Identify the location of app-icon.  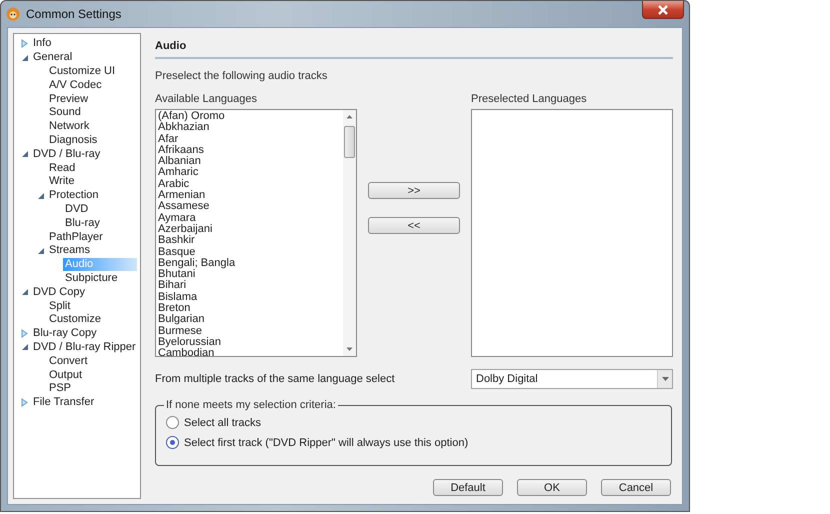
(13, 14).